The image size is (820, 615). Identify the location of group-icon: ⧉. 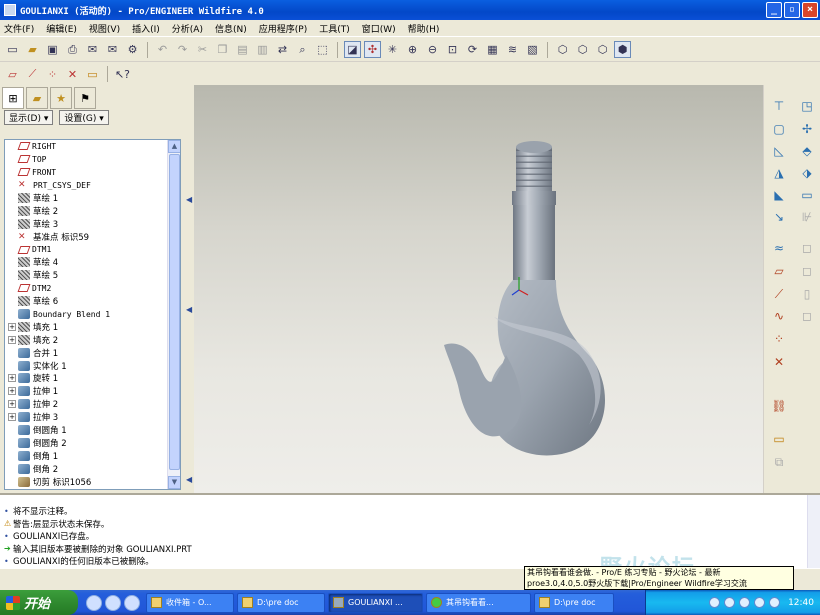
(779, 462).